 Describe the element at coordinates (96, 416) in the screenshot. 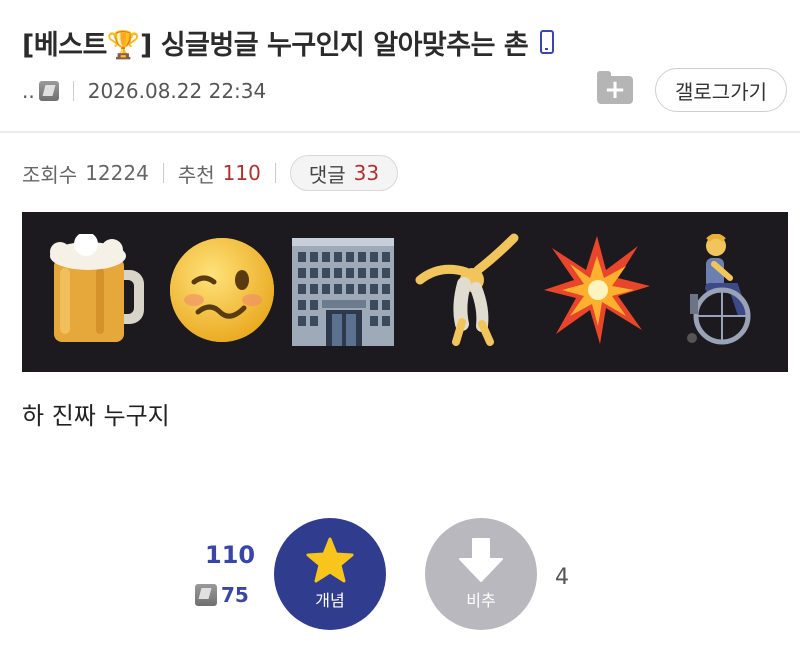

I see `post-body: 하 진짜 누구지` at that location.